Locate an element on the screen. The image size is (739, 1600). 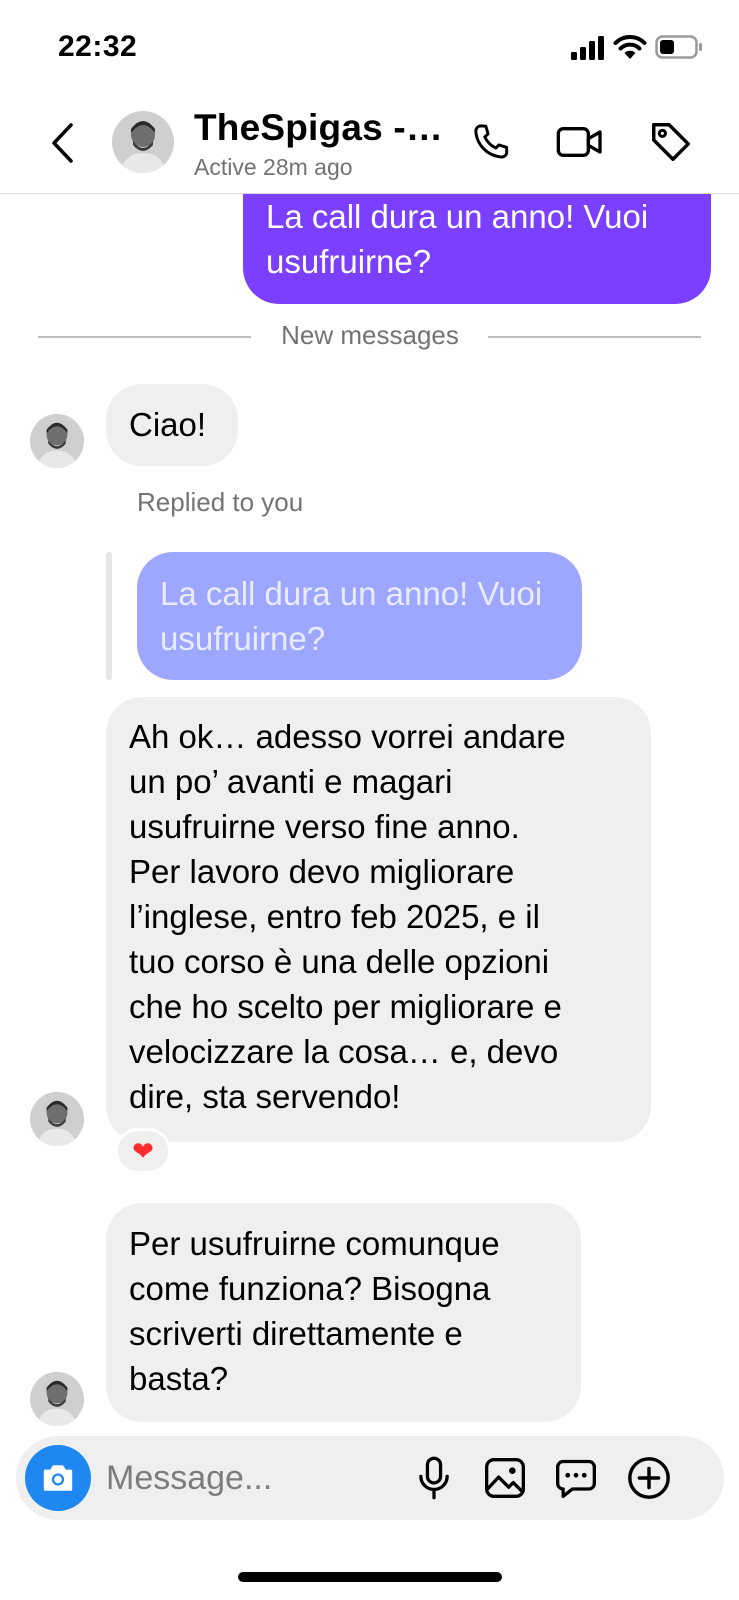
video-camera-icon is located at coordinates (579, 142).